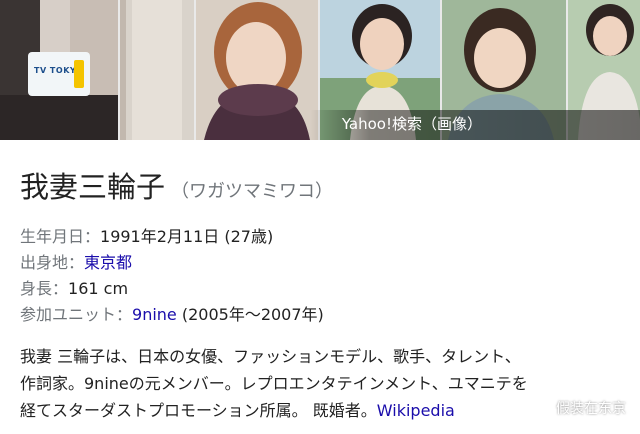  Describe the element at coordinates (540, 408) in the screenshot. I see `wechat-icon` at that location.